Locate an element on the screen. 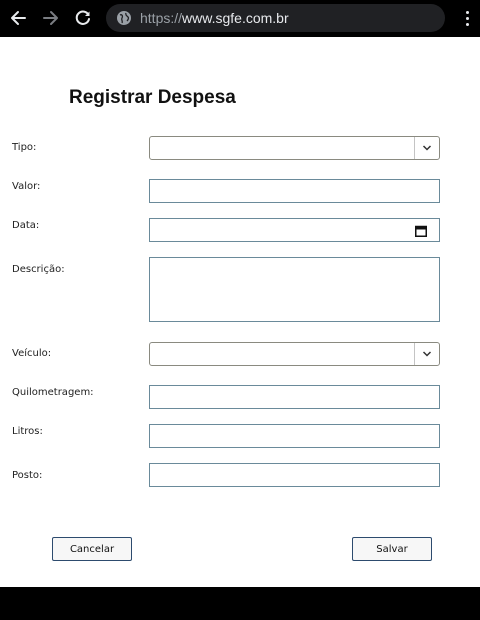 The height and width of the screenshot is (620, 480). reload-button is located at coordinates (83, 18).